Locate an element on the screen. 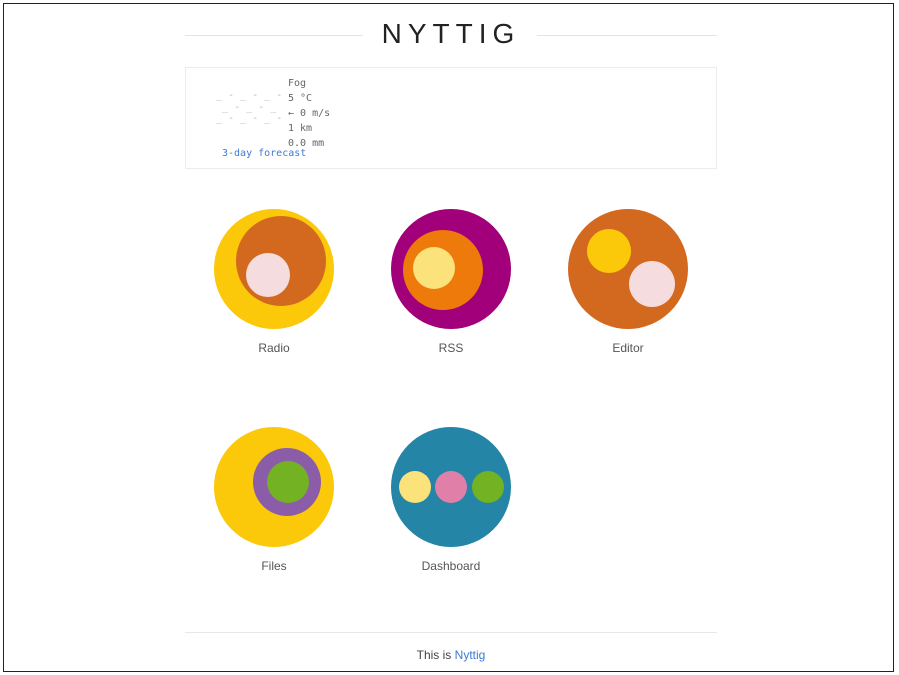 This screenshot has width=899, height=675. footer: This is Nyttig is located at coordinates (451, 655).